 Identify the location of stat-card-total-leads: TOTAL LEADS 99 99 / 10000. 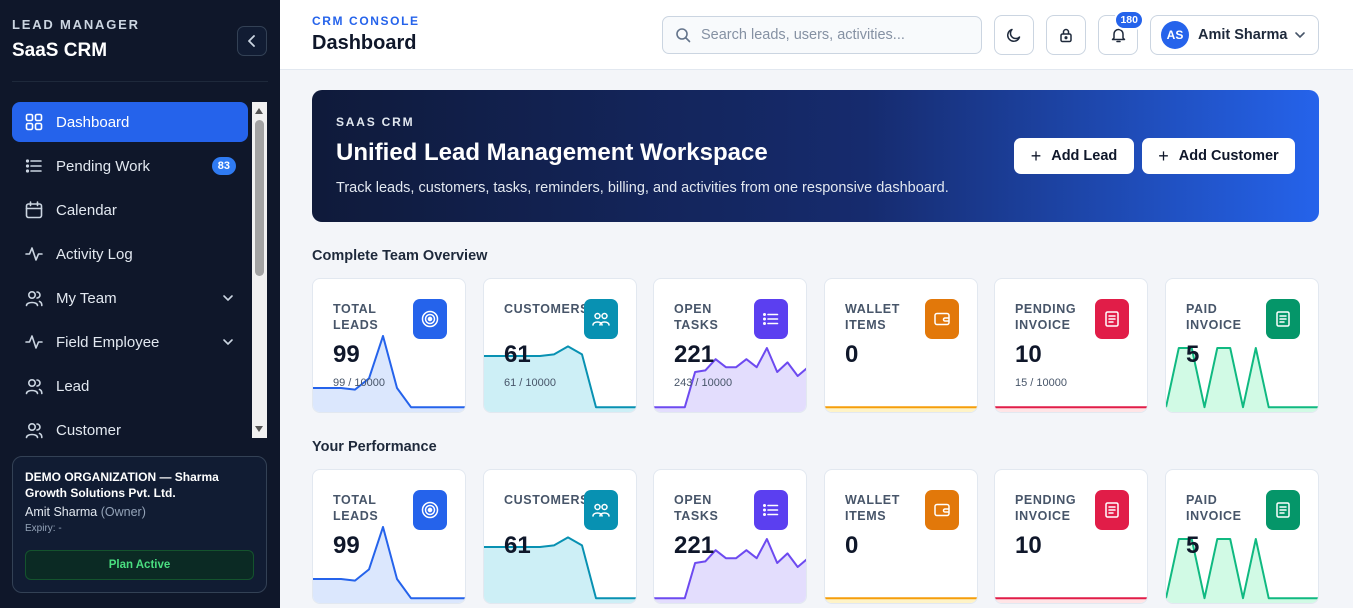
(389, 345).